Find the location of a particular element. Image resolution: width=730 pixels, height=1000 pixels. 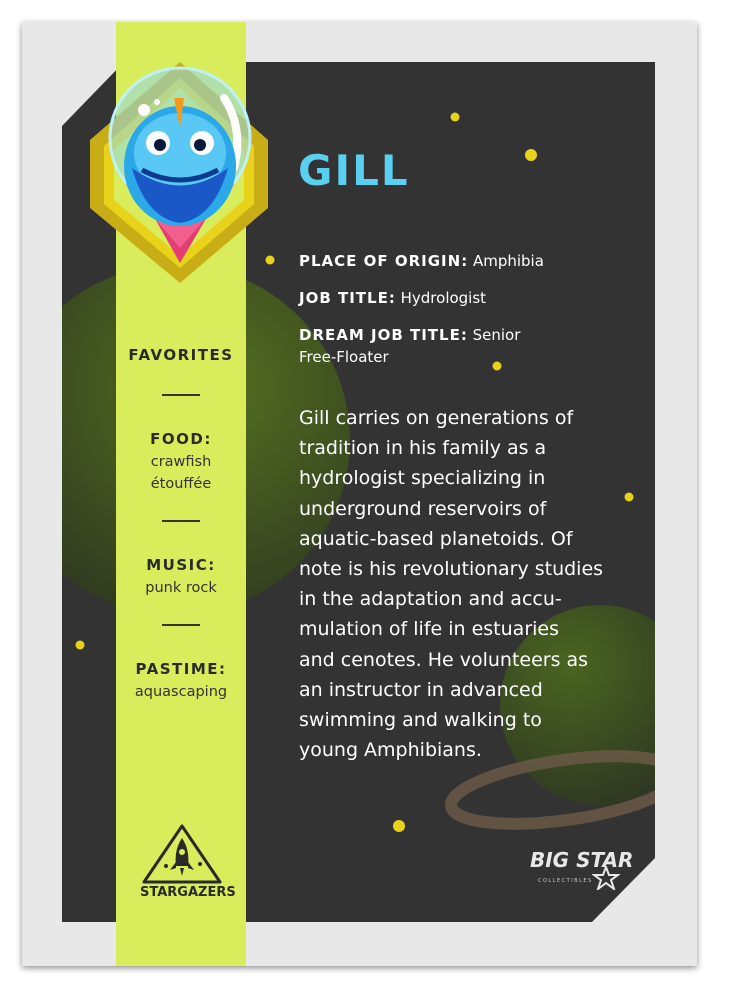

dream-value-2: Free-Floater is located at coordinates (344, 357).